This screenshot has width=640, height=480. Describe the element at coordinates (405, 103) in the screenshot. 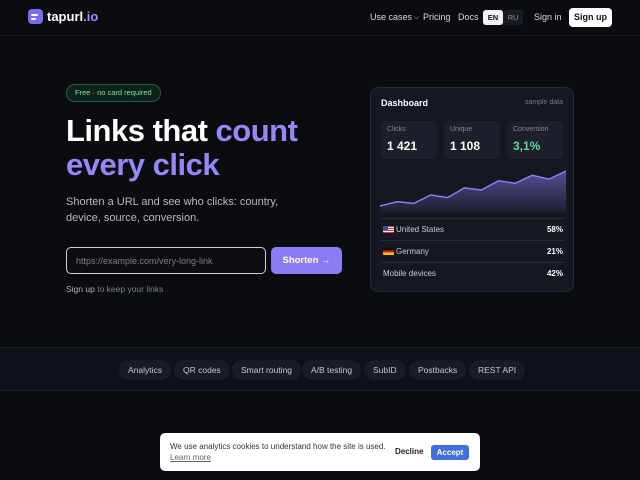

I see `dashboard-title: Dashboard` at that location.